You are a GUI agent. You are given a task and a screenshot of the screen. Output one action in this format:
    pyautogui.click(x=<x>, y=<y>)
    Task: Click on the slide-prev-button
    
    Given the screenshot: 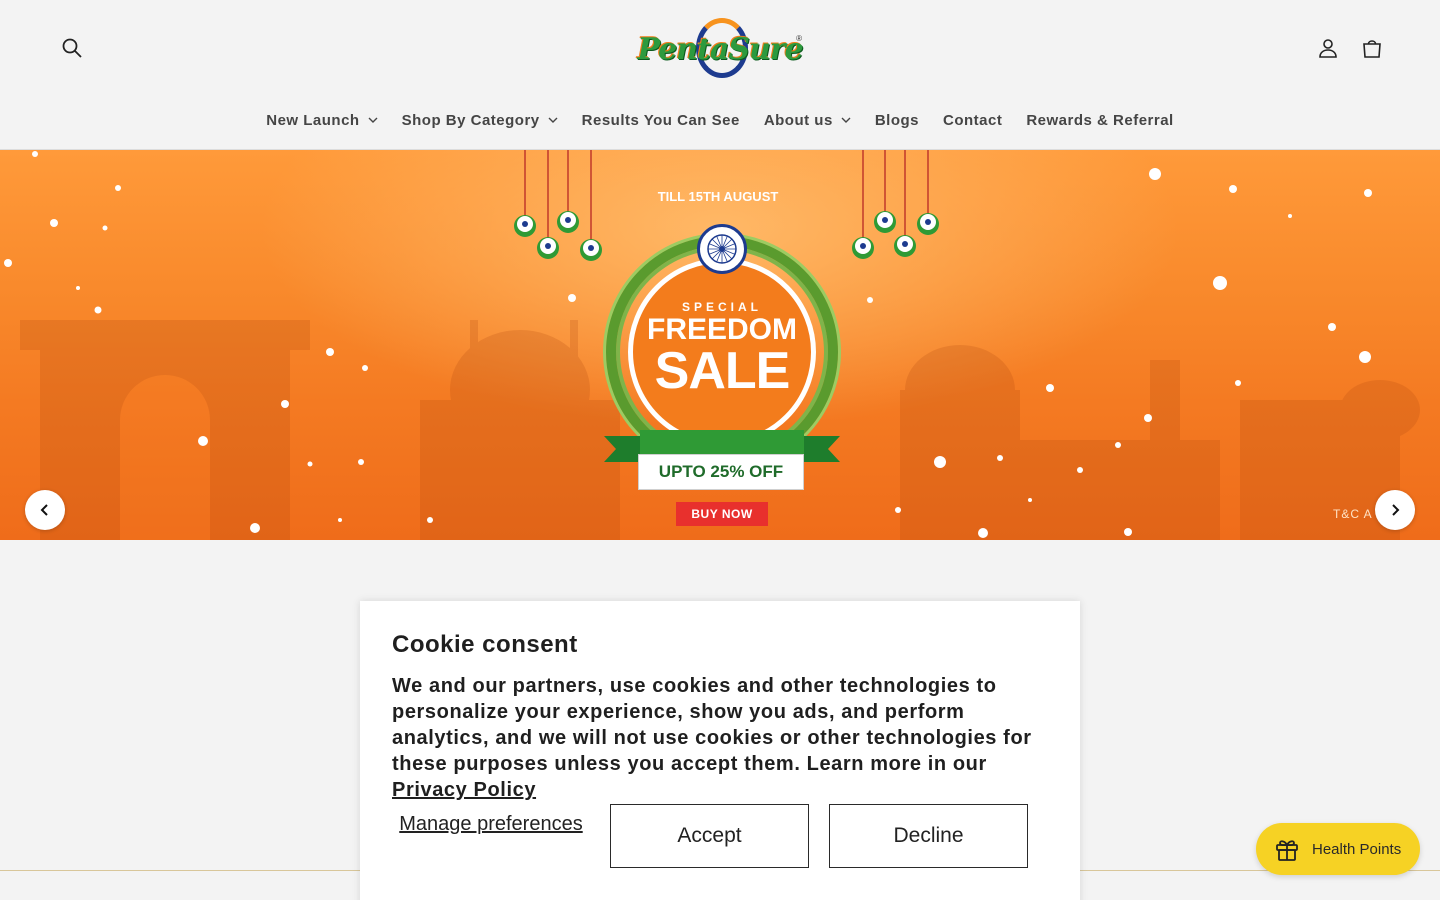 What is the action you would take?
    pyautogui.click(x=45, y=510)
    